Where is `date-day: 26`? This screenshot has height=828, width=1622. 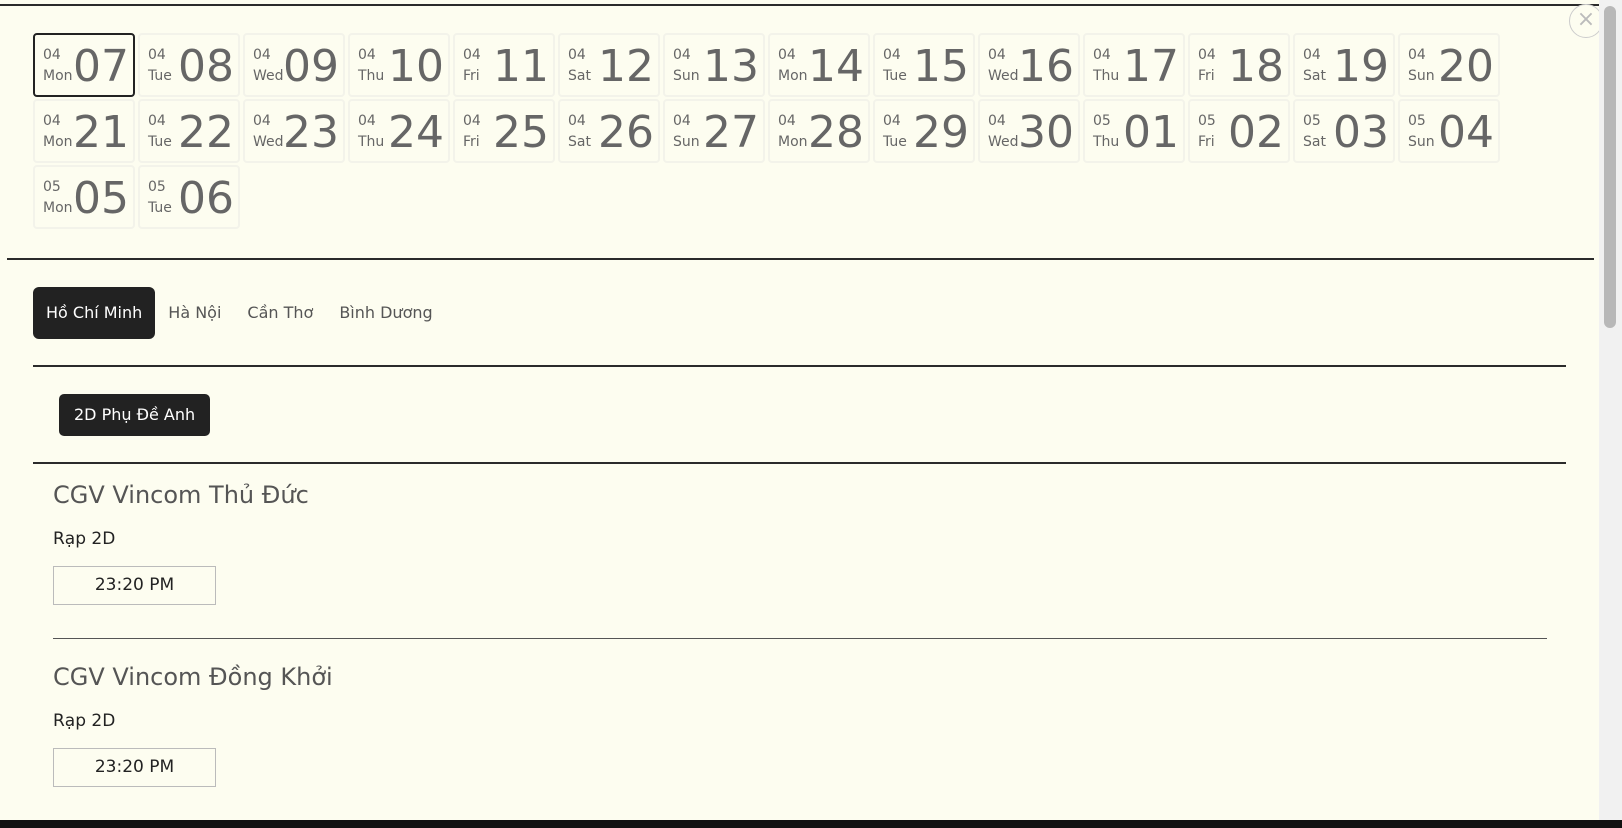
date-day: 26 is located at coordinates (626, 132).